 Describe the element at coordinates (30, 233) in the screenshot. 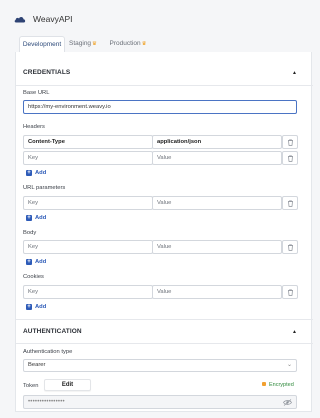

I see `body-label: Body` at that location.